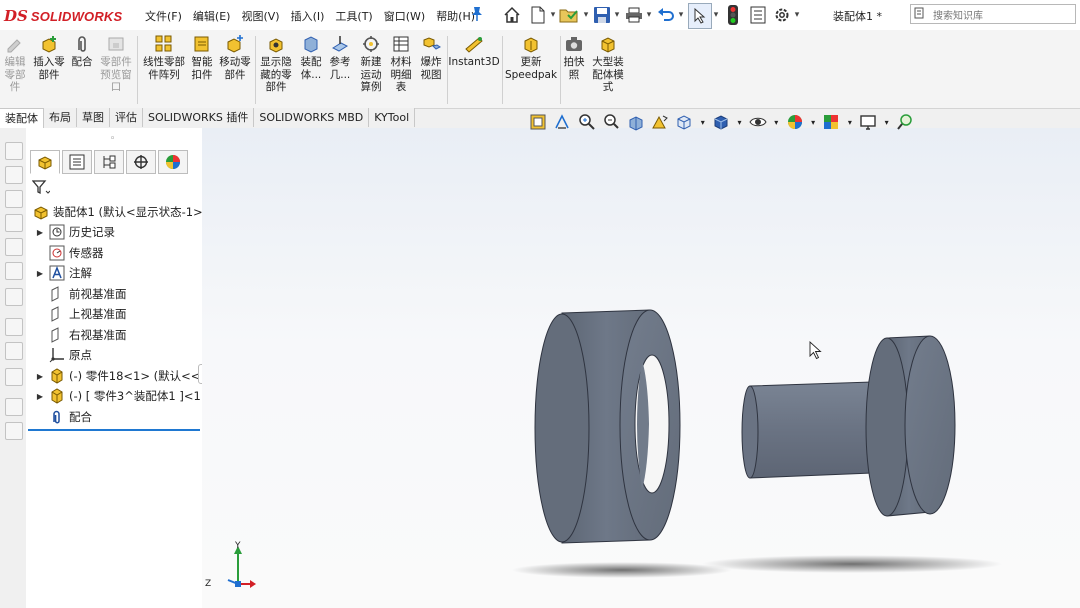 This screenshot has width=1080, height=608. Describe the element at coordinates (260, 16) in the screenshot. I see `menu-view: 视图(V)` at that location.